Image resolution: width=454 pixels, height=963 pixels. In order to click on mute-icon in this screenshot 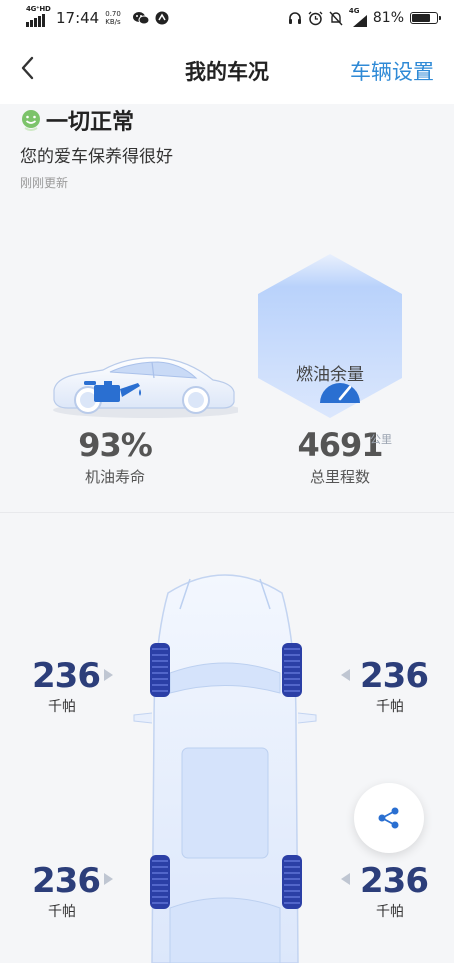, I will do `click(336, 18)`.